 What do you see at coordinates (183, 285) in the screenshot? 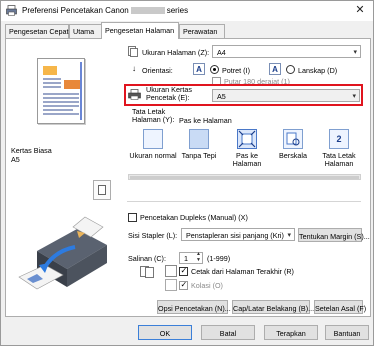
I see `collate-checkbox` at bounding box center [183, 285].